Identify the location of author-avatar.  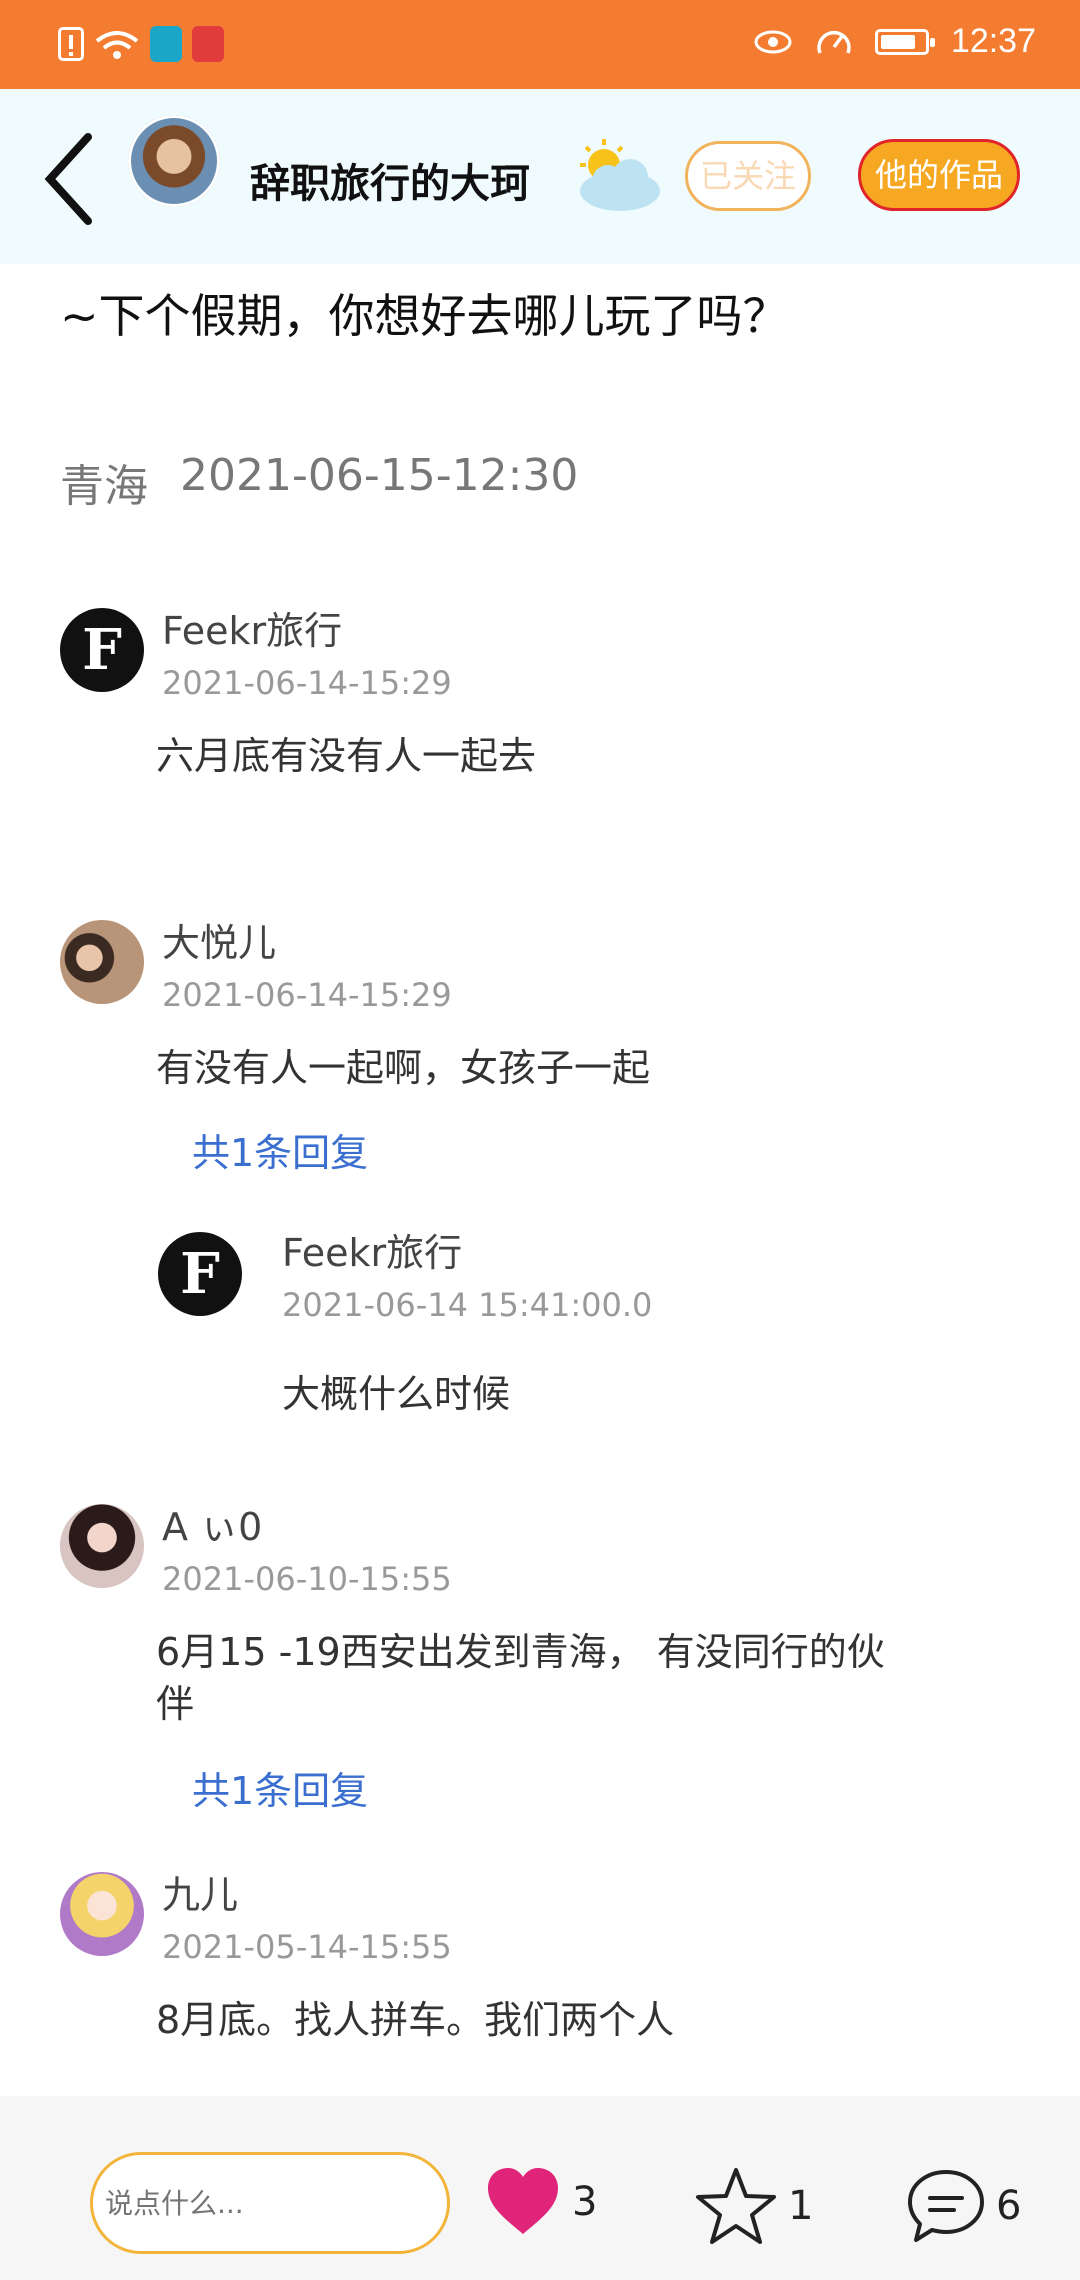
(174, 161).